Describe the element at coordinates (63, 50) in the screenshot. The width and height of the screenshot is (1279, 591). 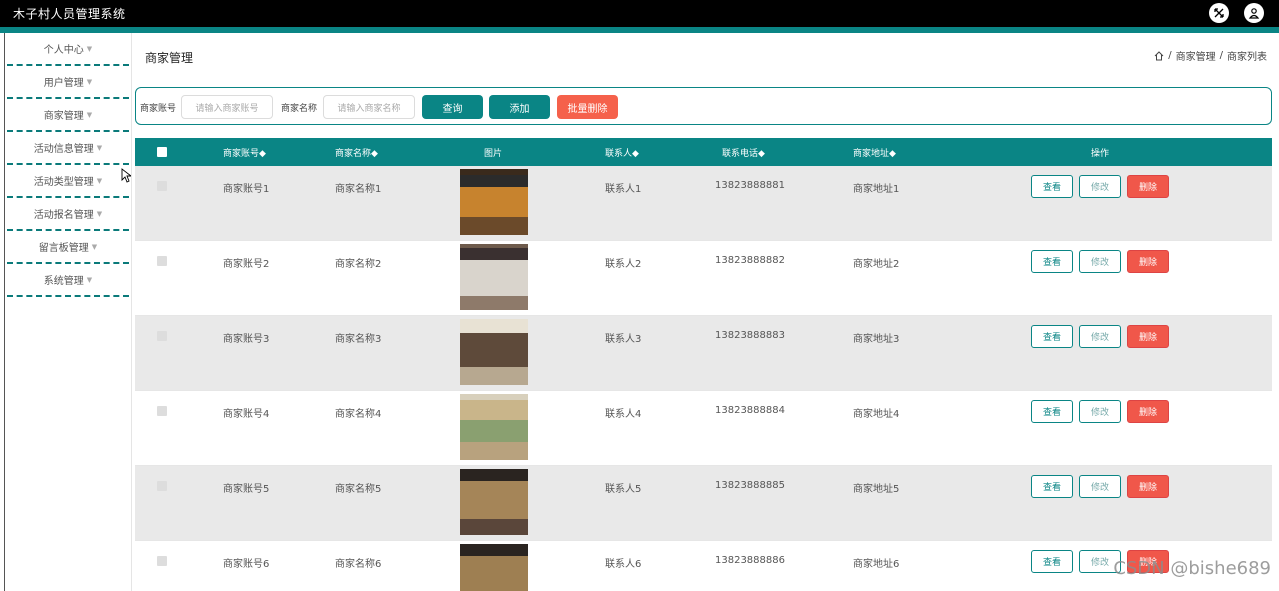
I see `sidebar-item-label: 个人中心` at that location.